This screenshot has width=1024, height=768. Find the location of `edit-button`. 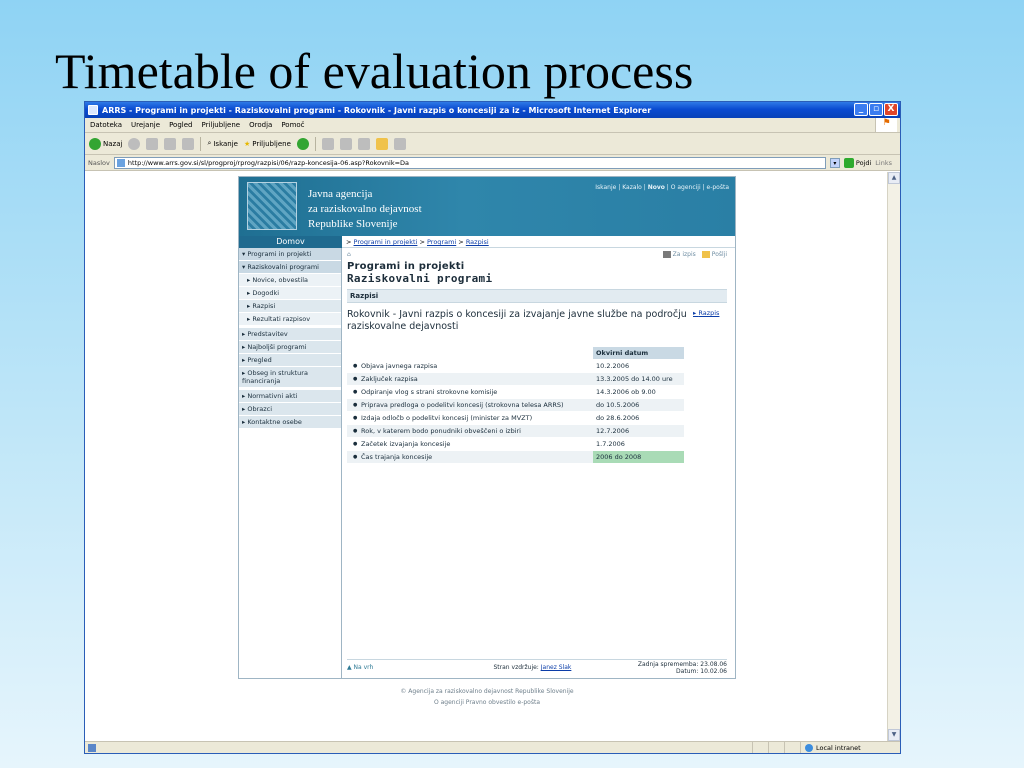

edit-button is located at coordinates (363, 143).